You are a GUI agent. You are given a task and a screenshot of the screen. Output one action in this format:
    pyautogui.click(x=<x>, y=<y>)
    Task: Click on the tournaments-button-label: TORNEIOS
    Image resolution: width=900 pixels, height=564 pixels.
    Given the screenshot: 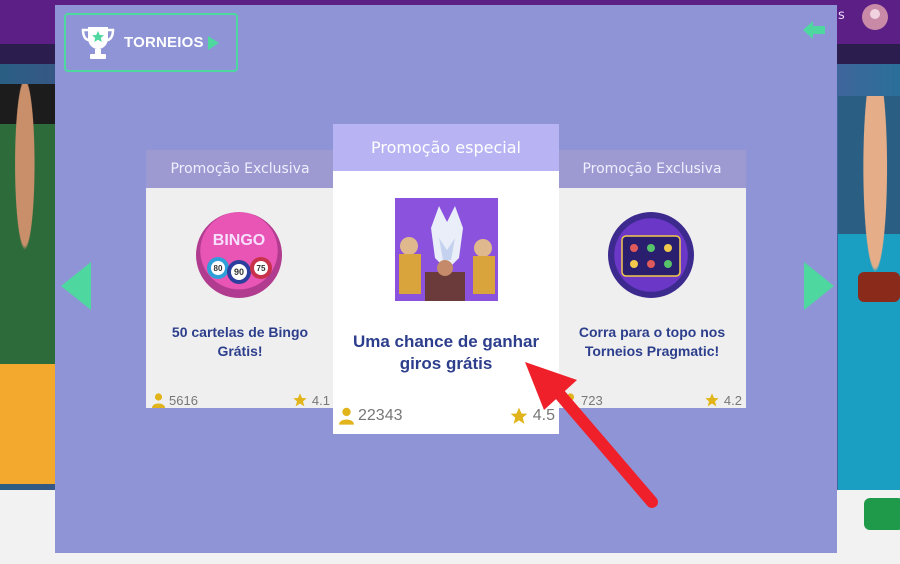 What is the action you would take?
    pyautogui.click(x=164, y=42)
    